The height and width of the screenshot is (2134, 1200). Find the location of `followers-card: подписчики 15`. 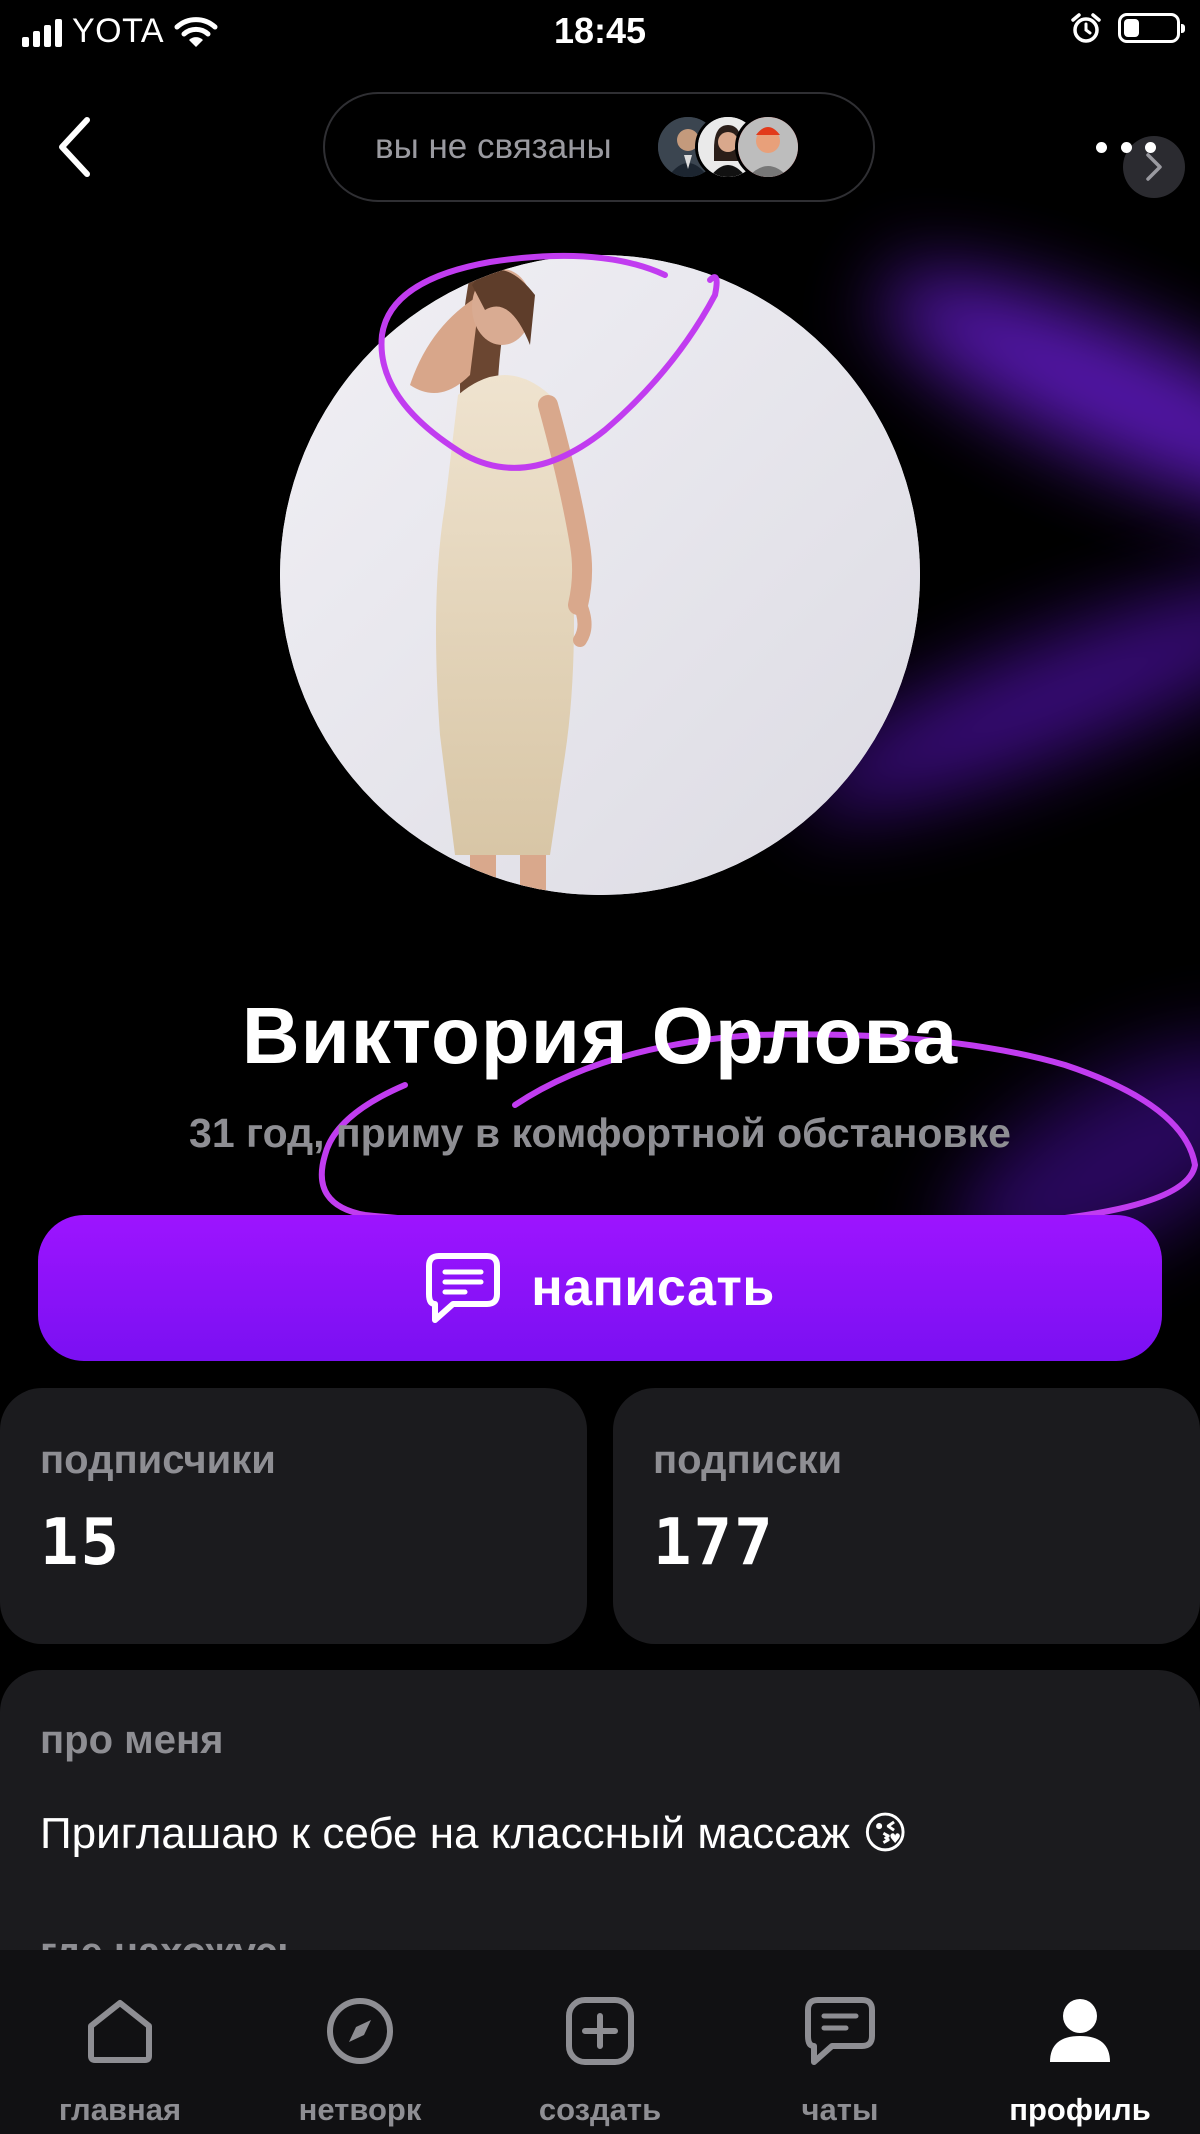

followers-card: подписчики 15 is located at coordinates (293, 1516).